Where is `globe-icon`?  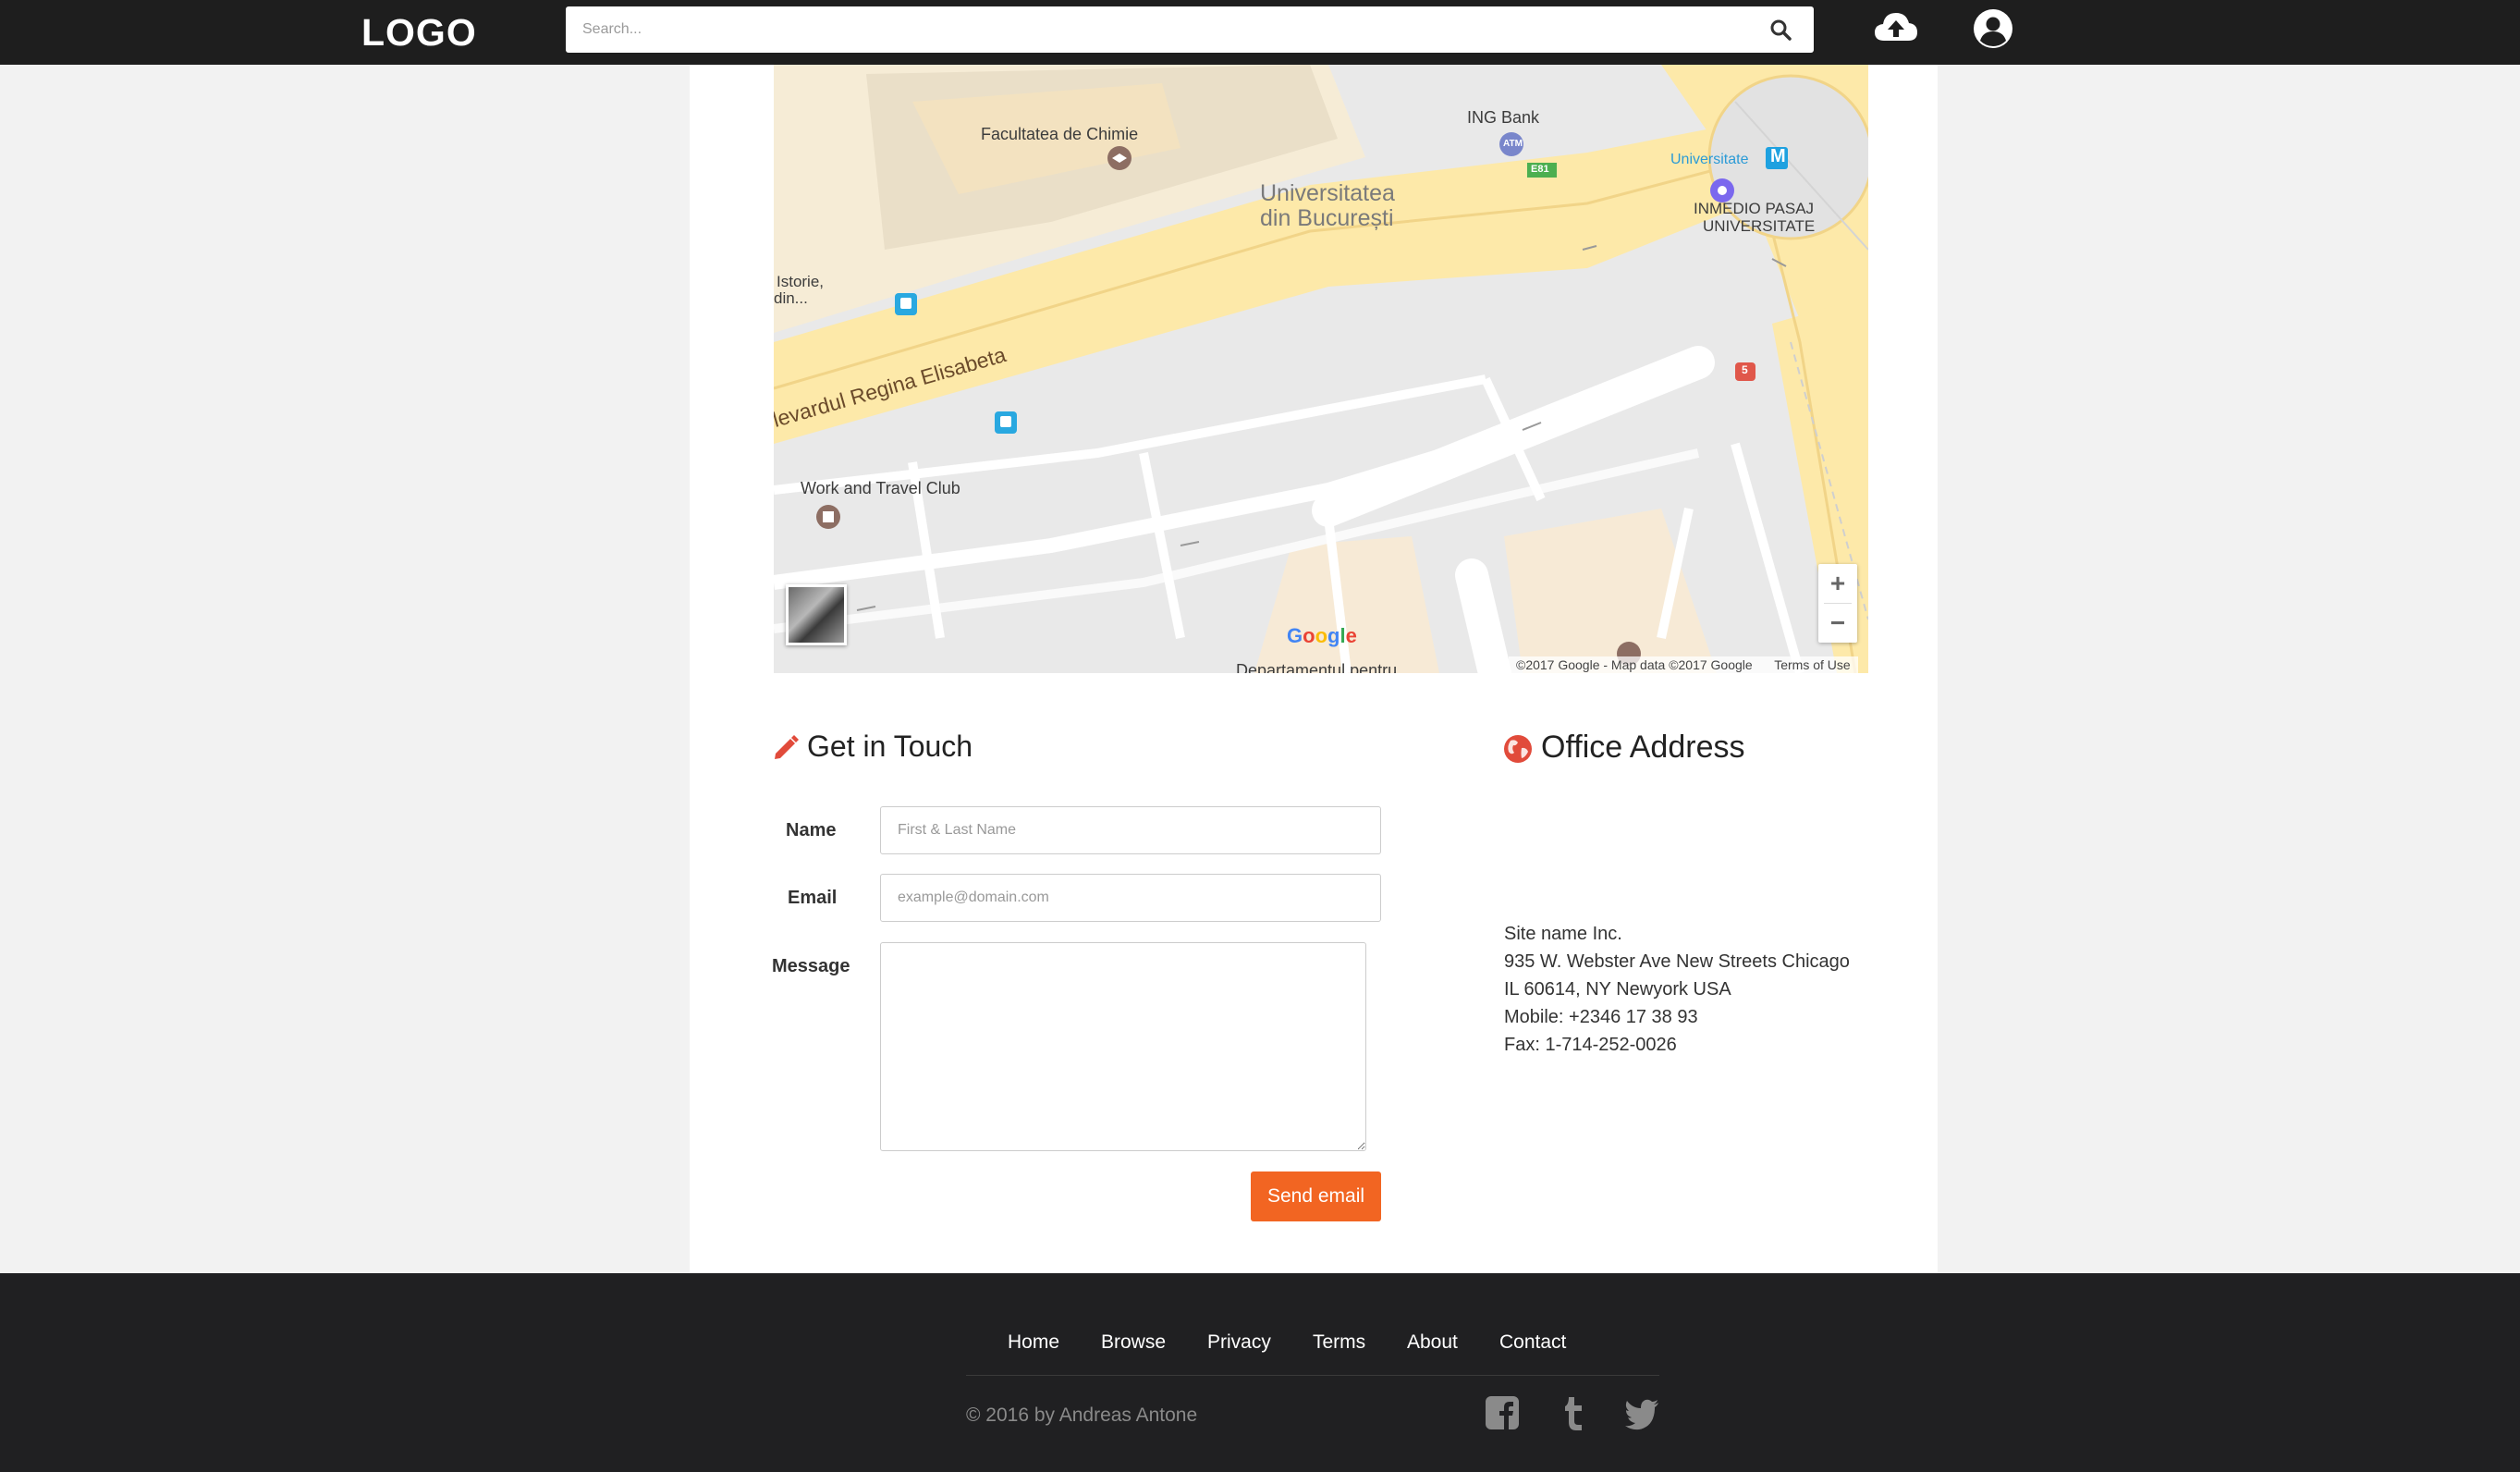 globe-icon is located at coordinates (1518, 749).